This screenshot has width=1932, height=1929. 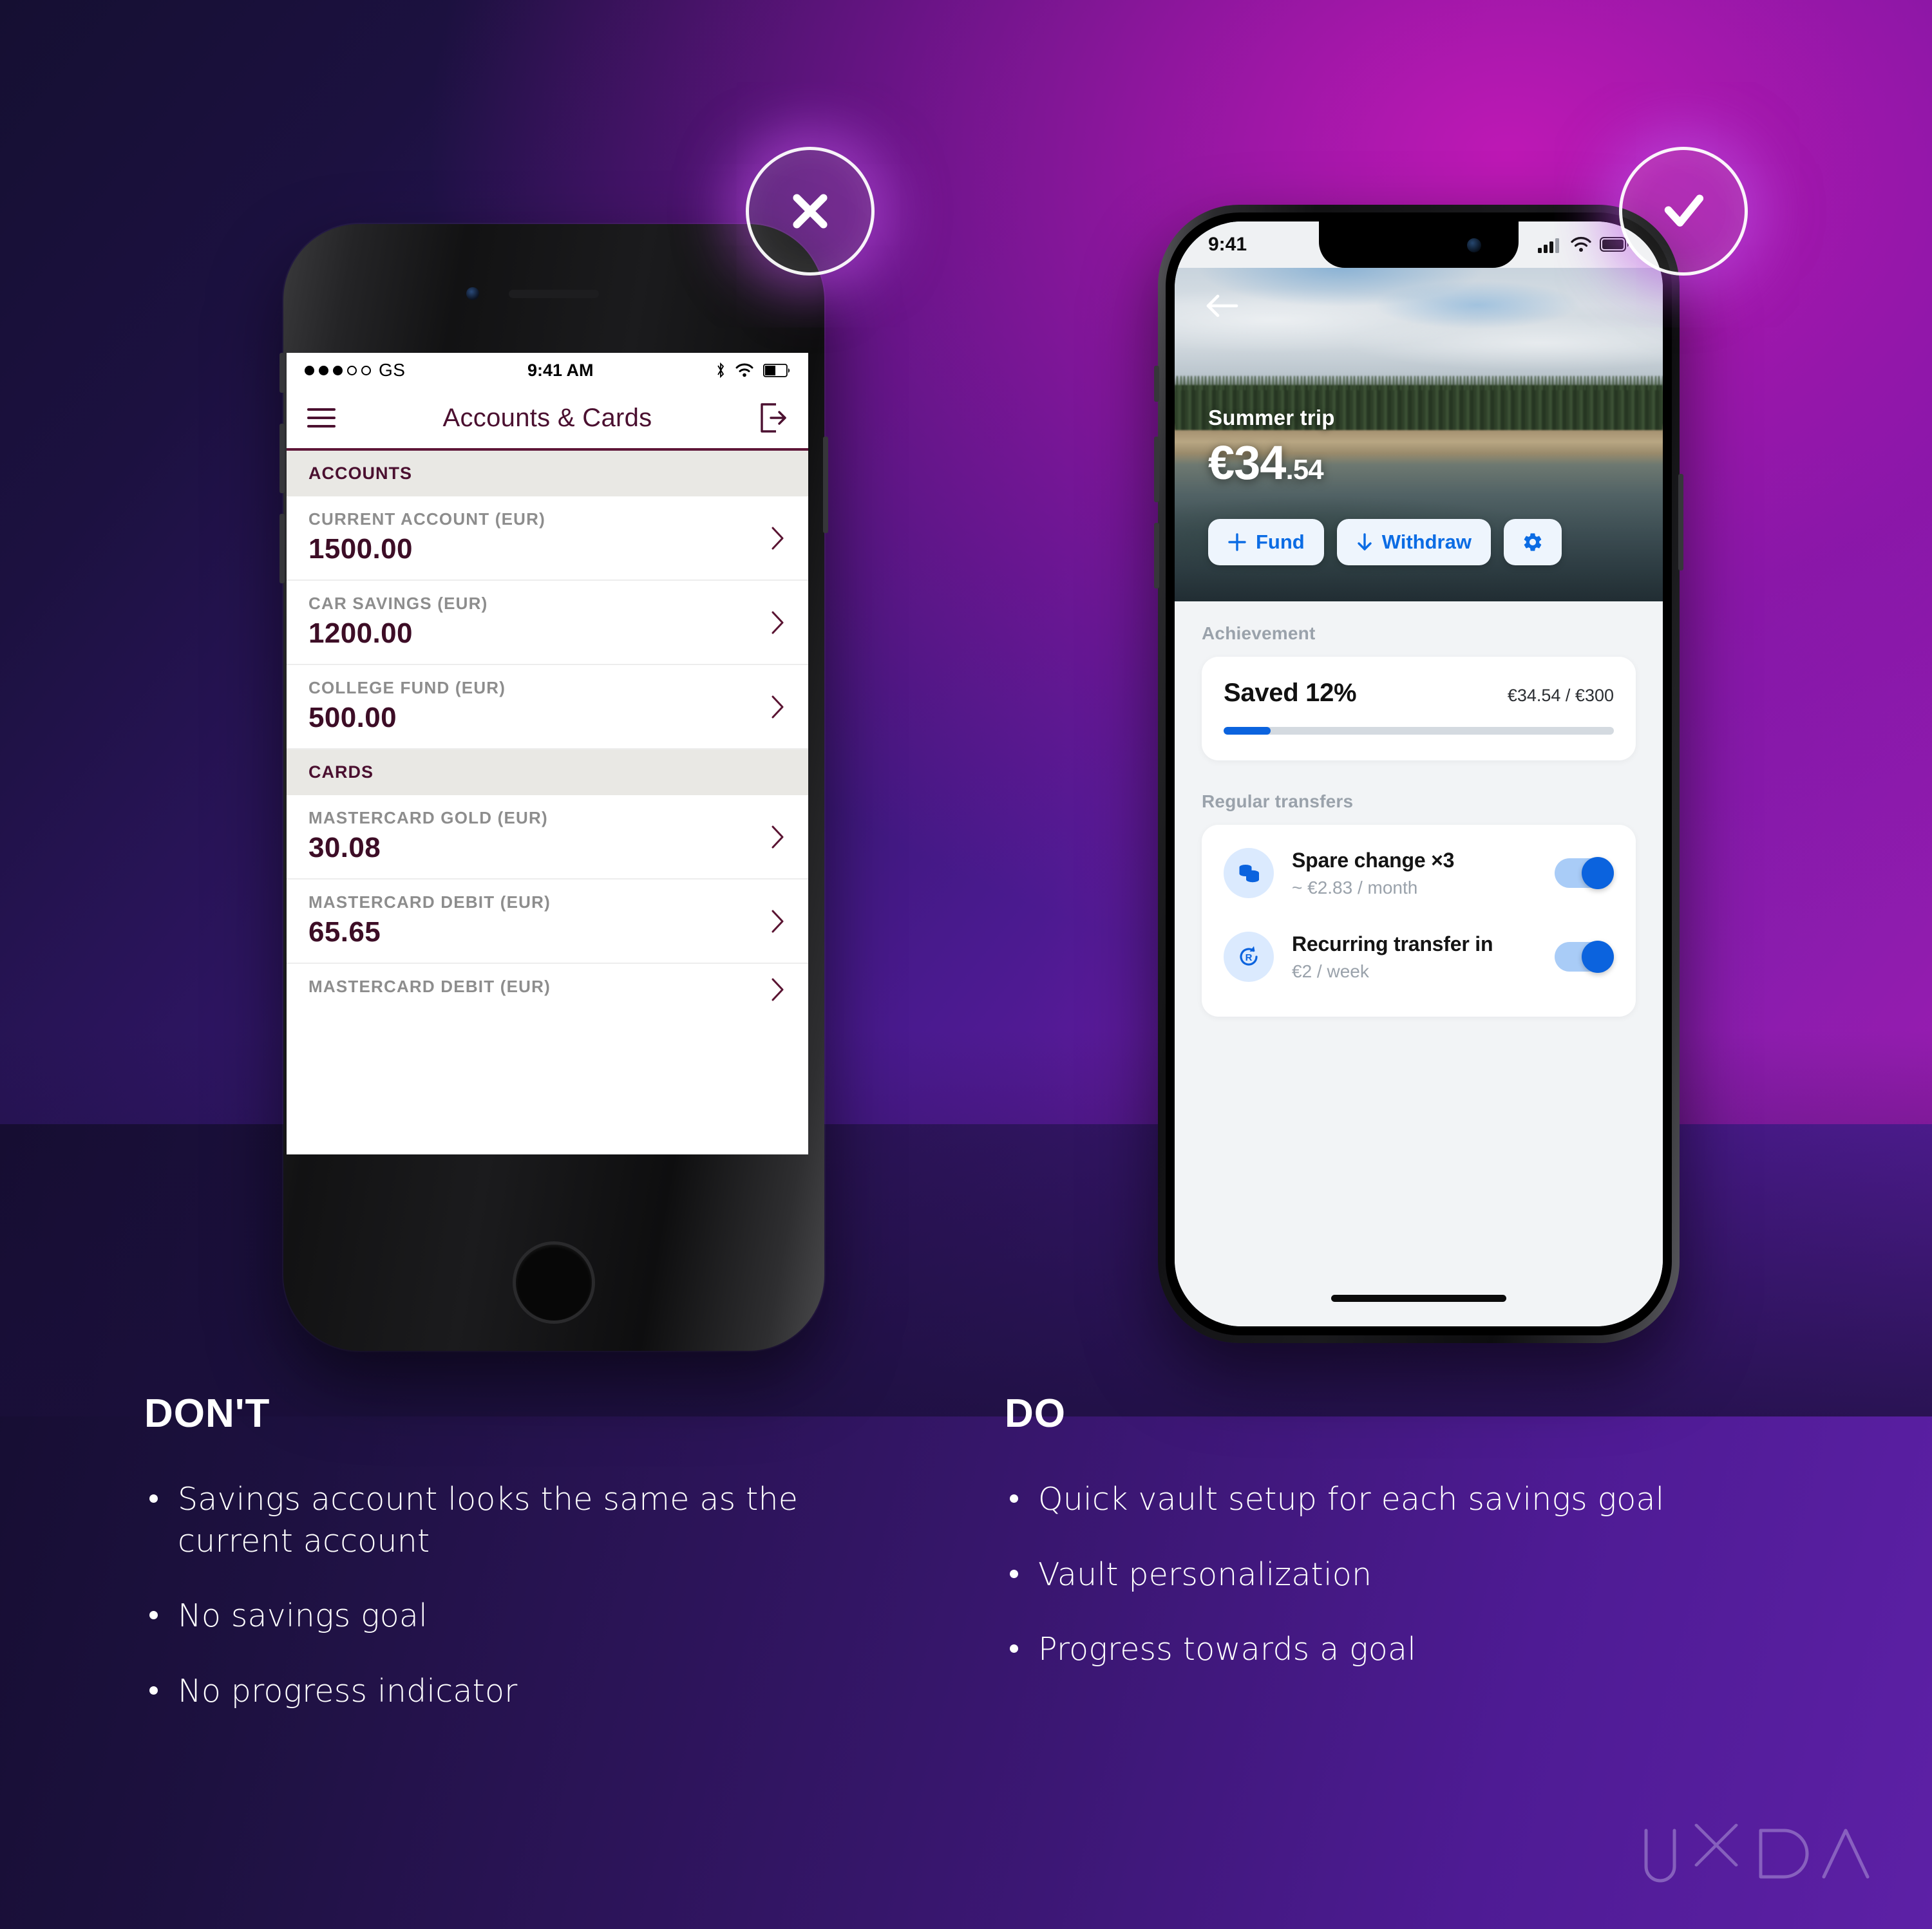 What do you see at coordinates (1247, 462) in the screenshot?
I see `vault-balance-major: €34` at bounding box center [1247, 462].